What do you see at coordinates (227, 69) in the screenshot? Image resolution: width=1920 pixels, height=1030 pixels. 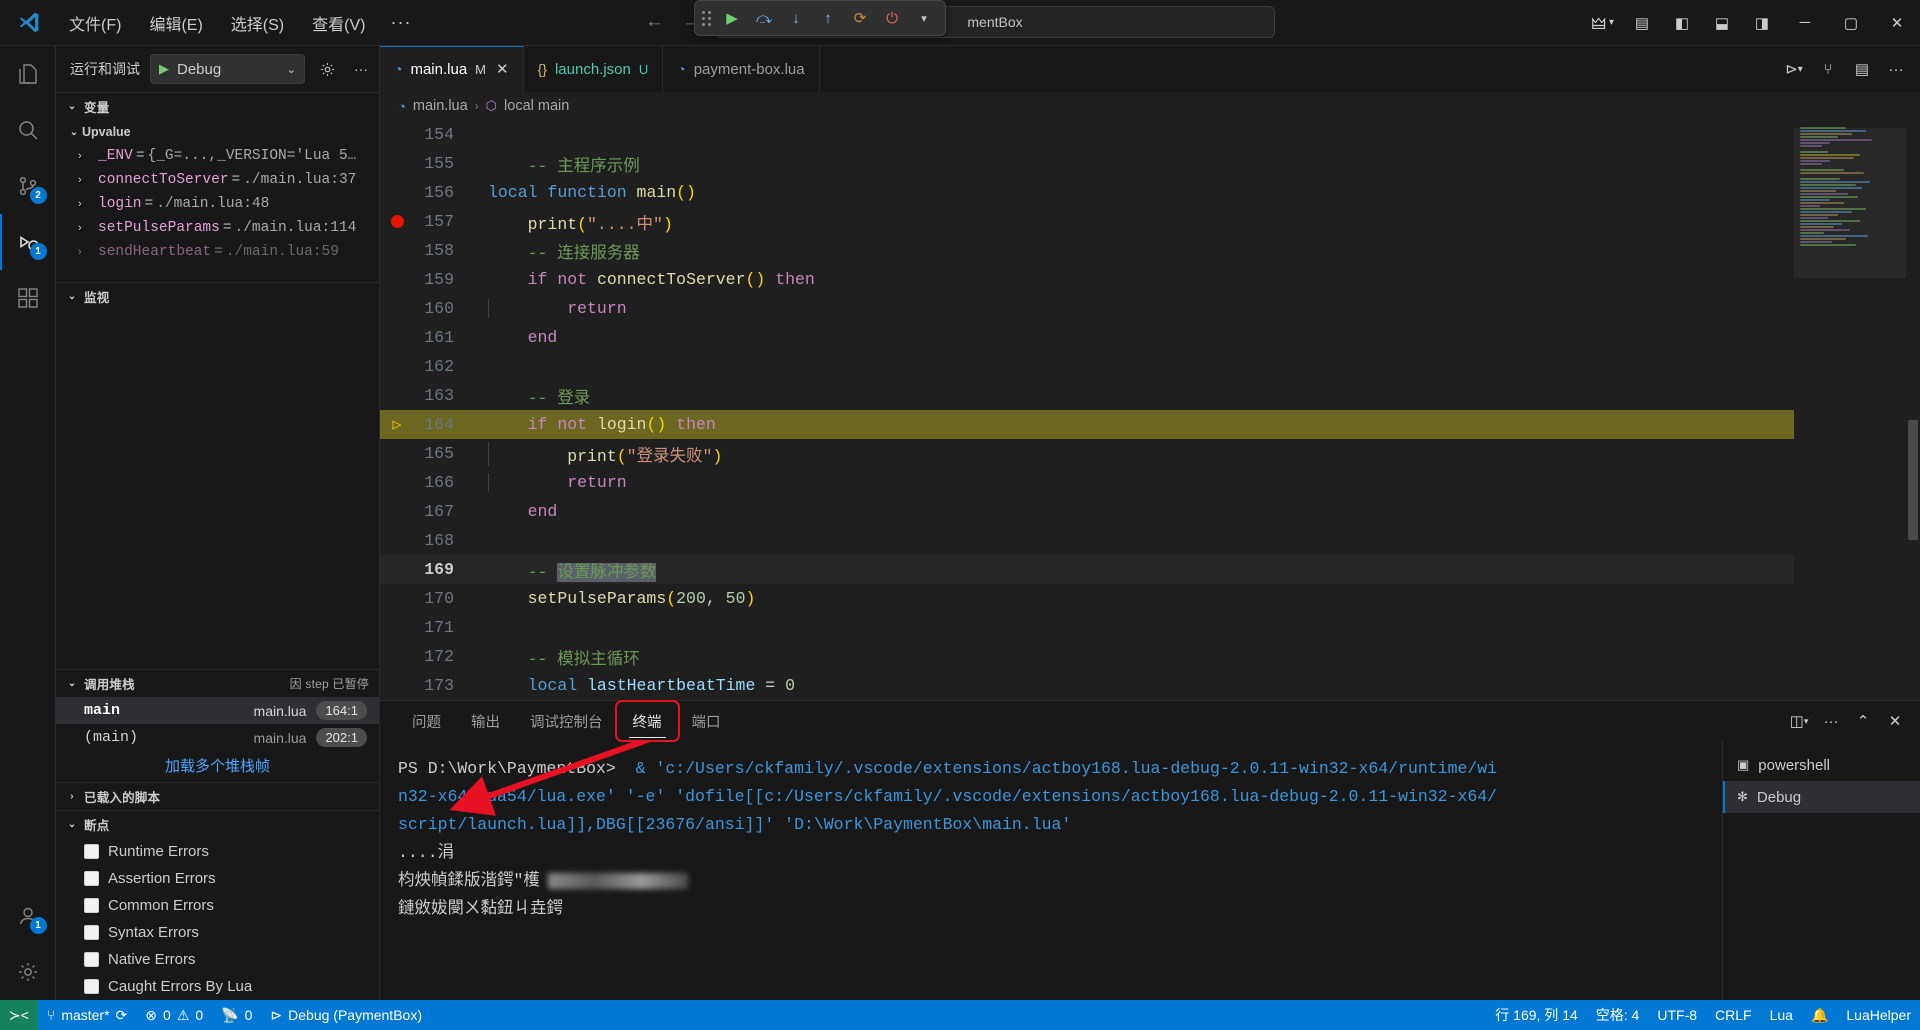 I see `launch-configuration-select: ▶ Debug ⌄` at bounding box center [227, 69].